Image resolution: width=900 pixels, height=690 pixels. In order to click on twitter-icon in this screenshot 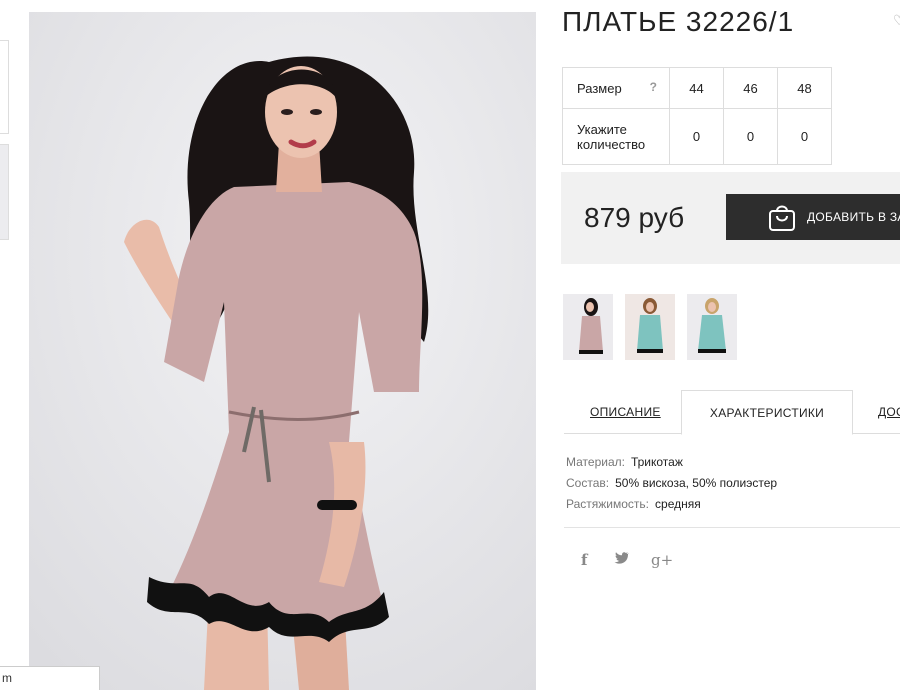, I will do `click(622, 560)`.